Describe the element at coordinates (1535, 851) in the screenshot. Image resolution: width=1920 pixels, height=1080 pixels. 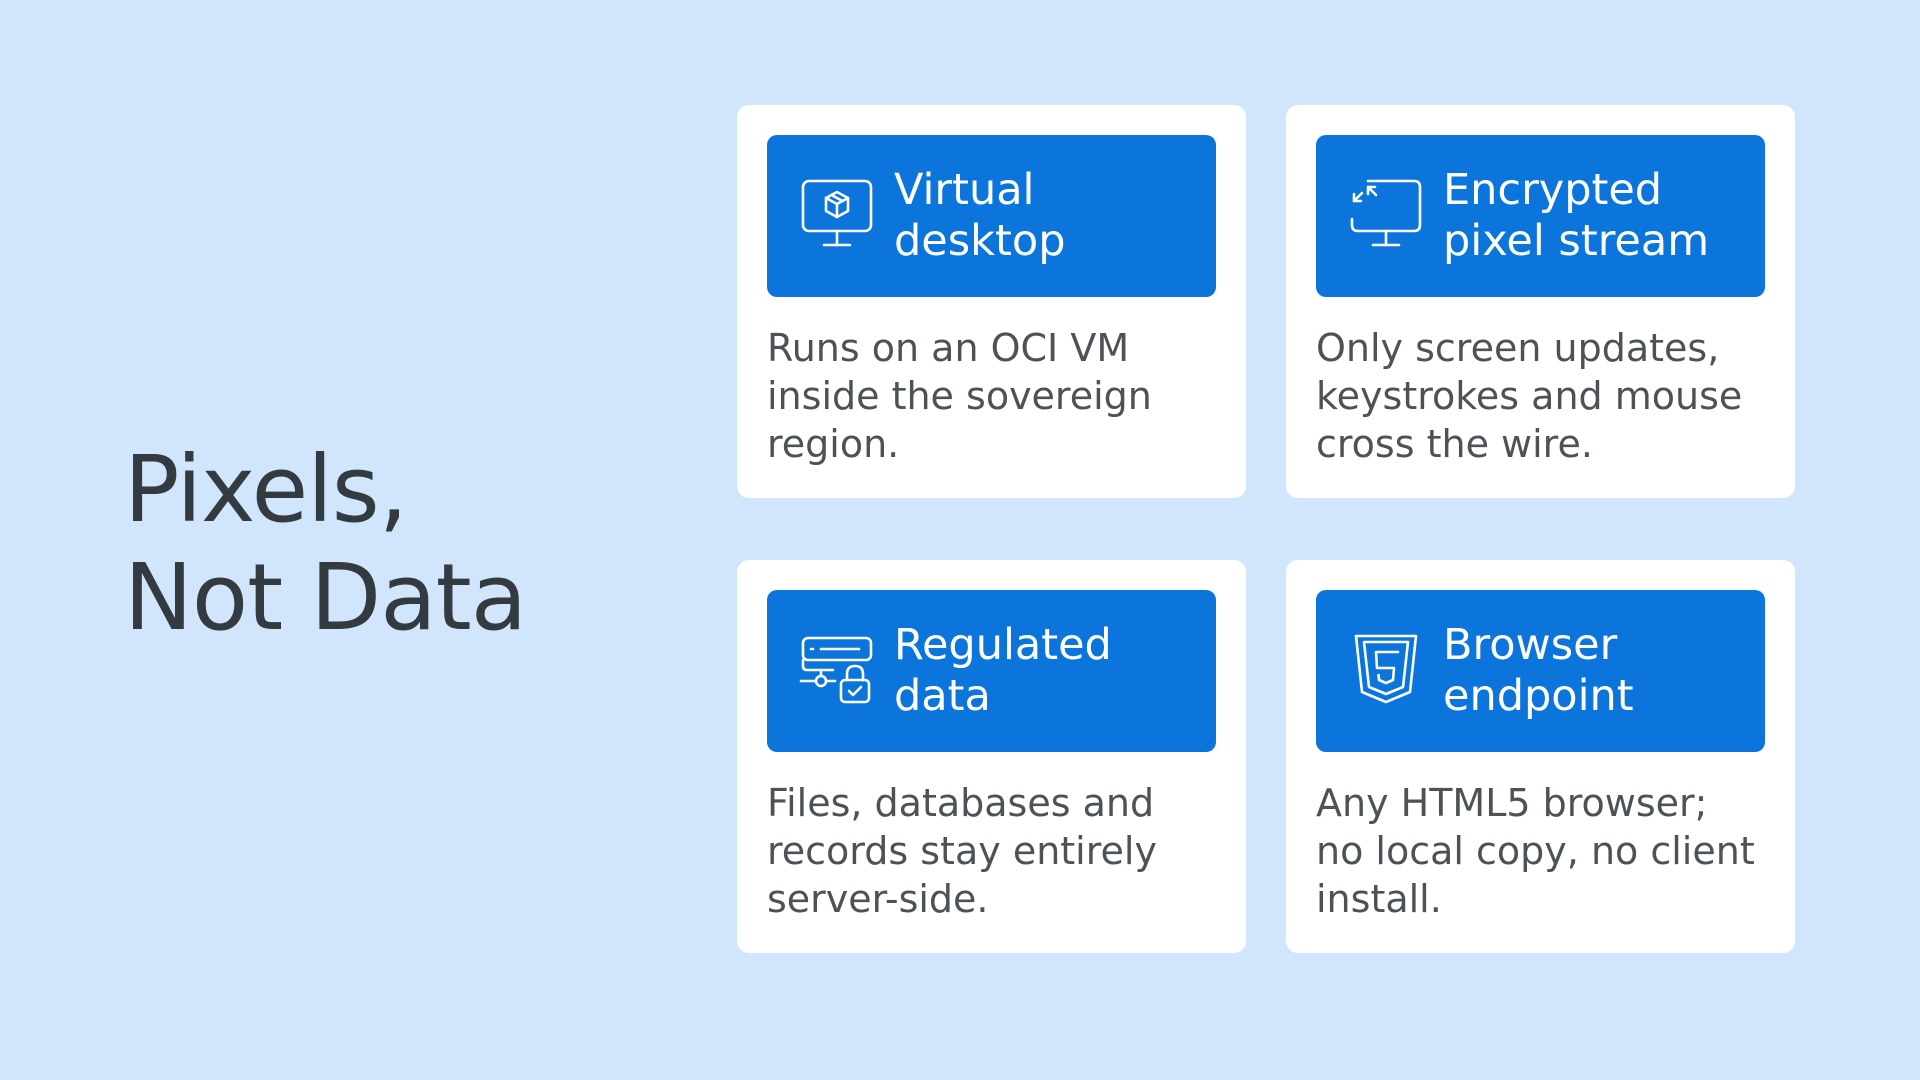
I see `card-description-line: no local copy, no client` at that location.